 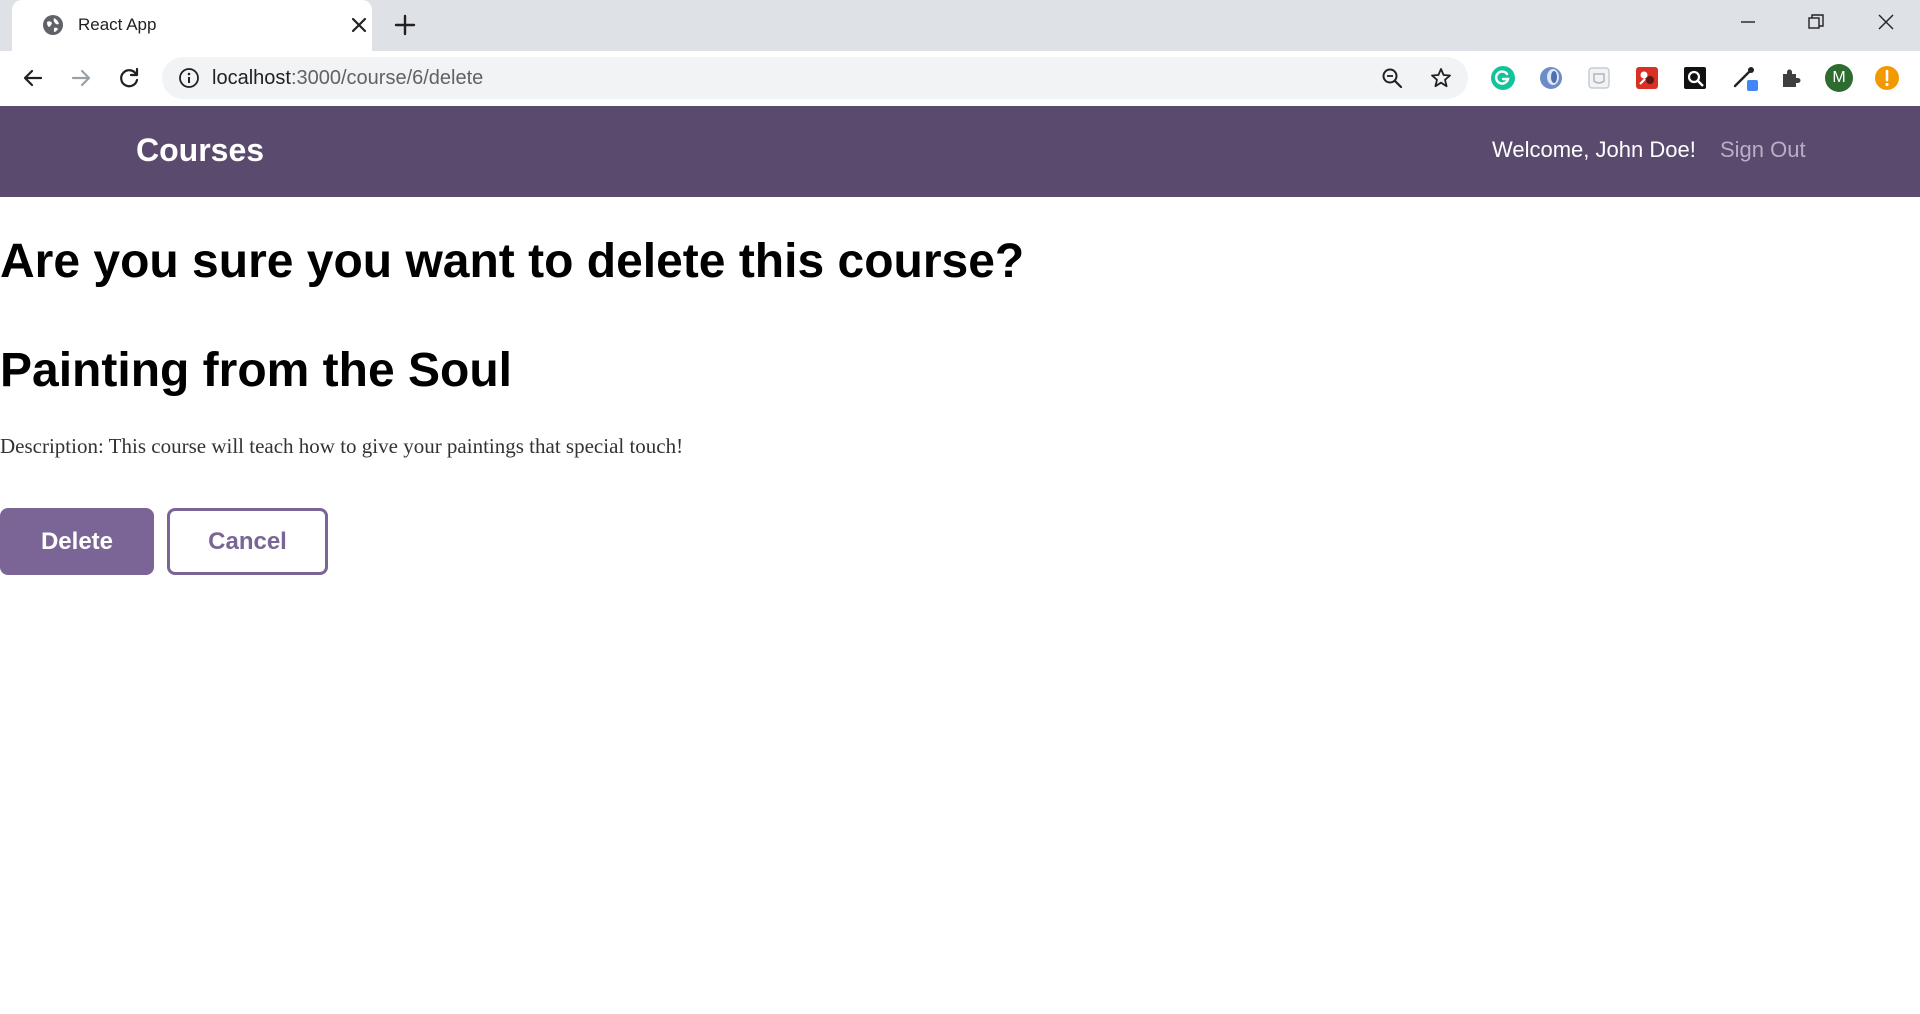 What do you see at coordinates (117, 24) in the screenshot?
I see `tab-title: React App` at bounding box center [117, 24].